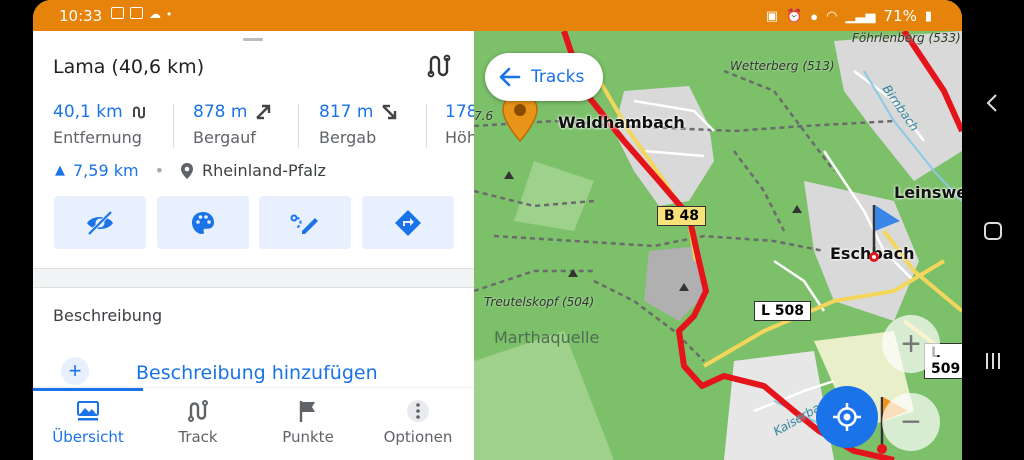  I want to click on edit-track-icon, so click(304, 224).